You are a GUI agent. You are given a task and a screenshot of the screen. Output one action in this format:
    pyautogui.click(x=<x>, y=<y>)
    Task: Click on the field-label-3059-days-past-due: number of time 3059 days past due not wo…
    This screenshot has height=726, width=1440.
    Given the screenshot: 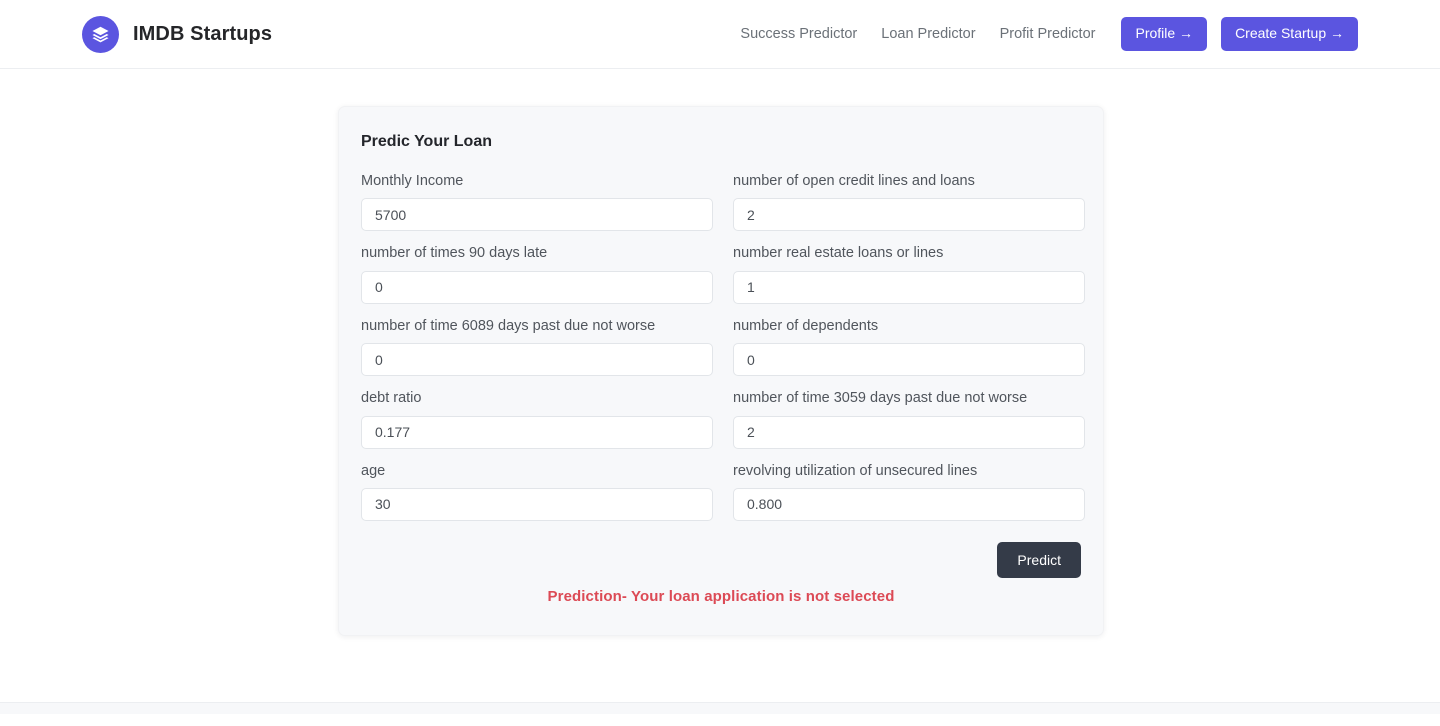 What is the action you would take?
    pyautogui.click(x=880, y=398)
    